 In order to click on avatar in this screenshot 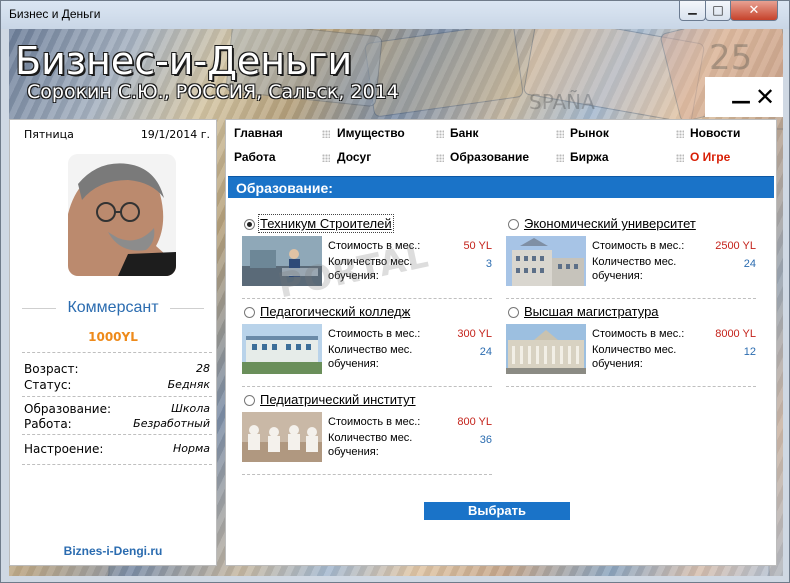, I will do `click(122, 215)`.